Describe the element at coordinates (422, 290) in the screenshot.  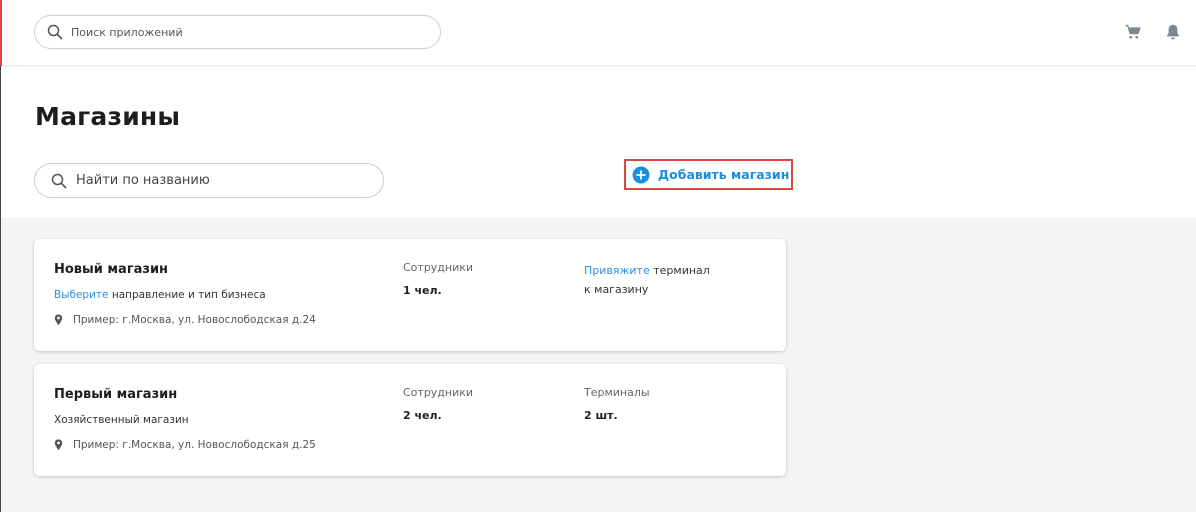
I see `employees-value: 1 чел.` at that location.